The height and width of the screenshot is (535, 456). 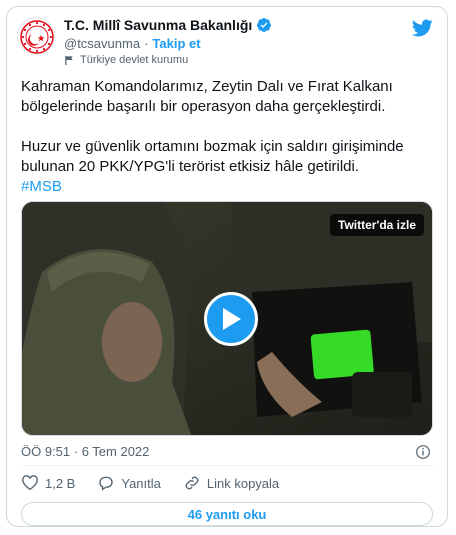 I want to click on account-label-row: Türkiye devlet kurumu, so click(x=126, y=60).